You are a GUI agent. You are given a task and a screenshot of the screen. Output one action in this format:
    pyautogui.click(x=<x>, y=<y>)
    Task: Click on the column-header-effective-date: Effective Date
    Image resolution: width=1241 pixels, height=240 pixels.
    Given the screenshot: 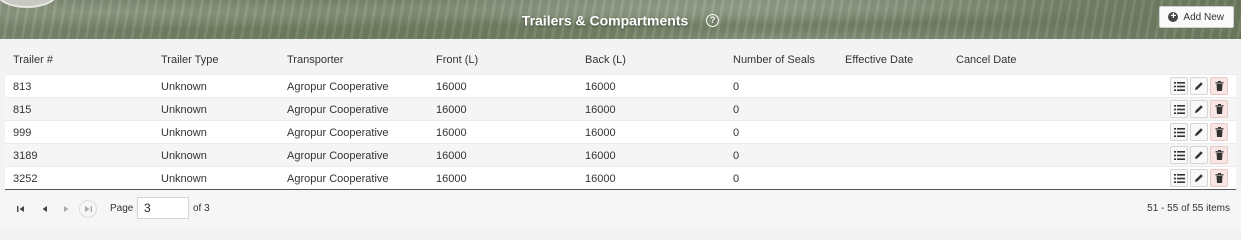 What is the action you would take?
    pyautogui.click(x=879, y=60)
    